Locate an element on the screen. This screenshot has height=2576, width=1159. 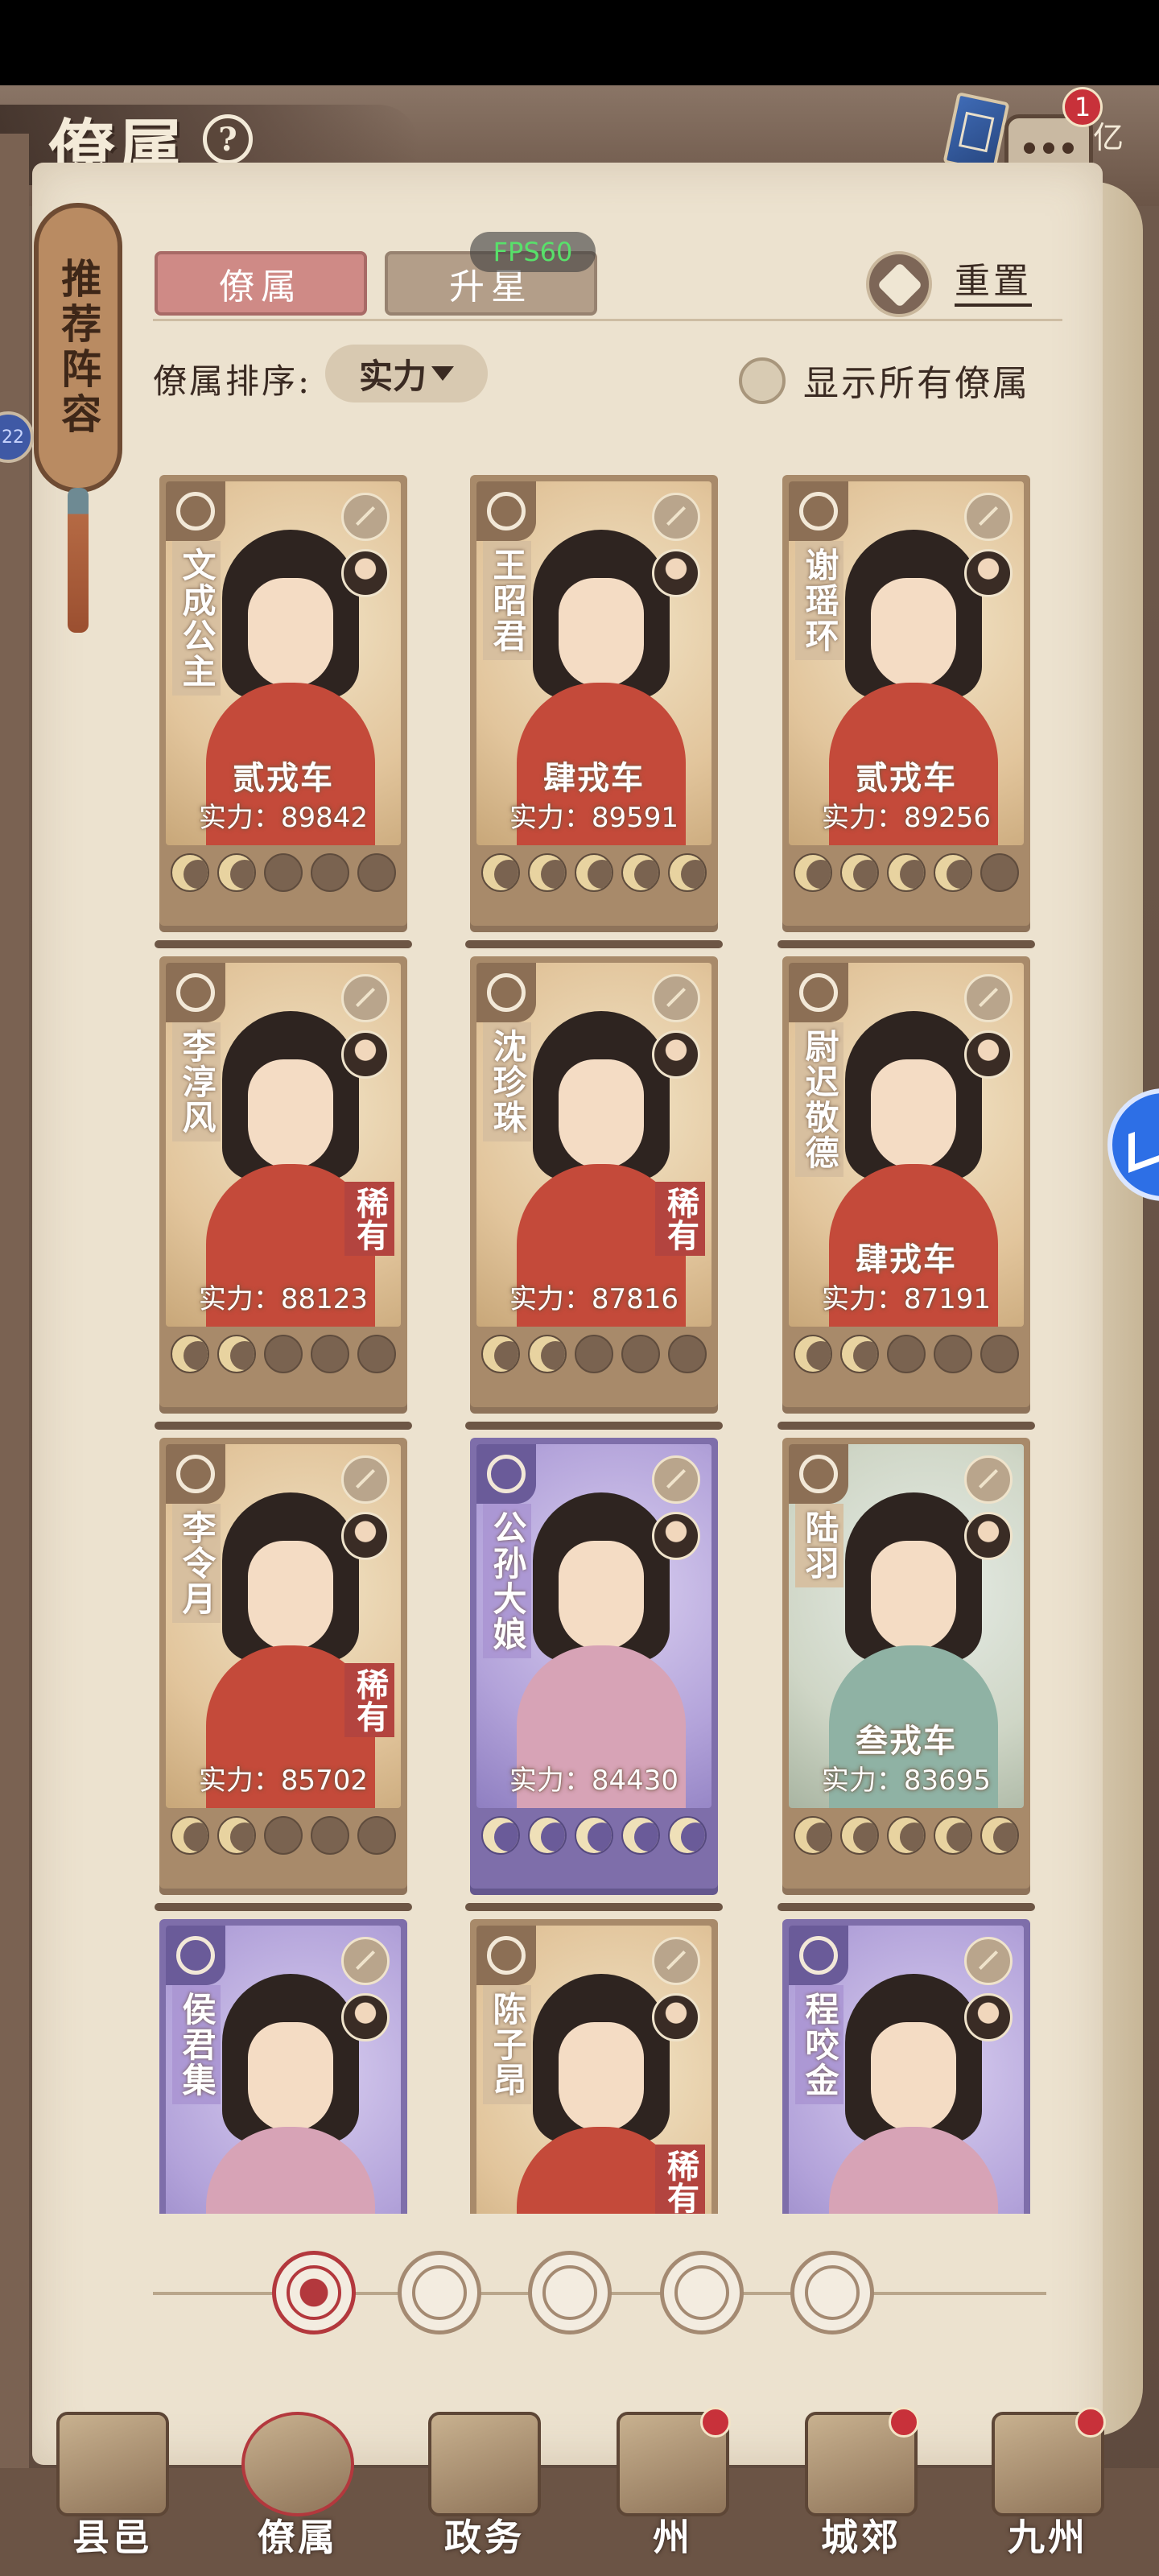
character-card: 沈珍珠稀有实力：87816 is located at coordinates (594, 1193).